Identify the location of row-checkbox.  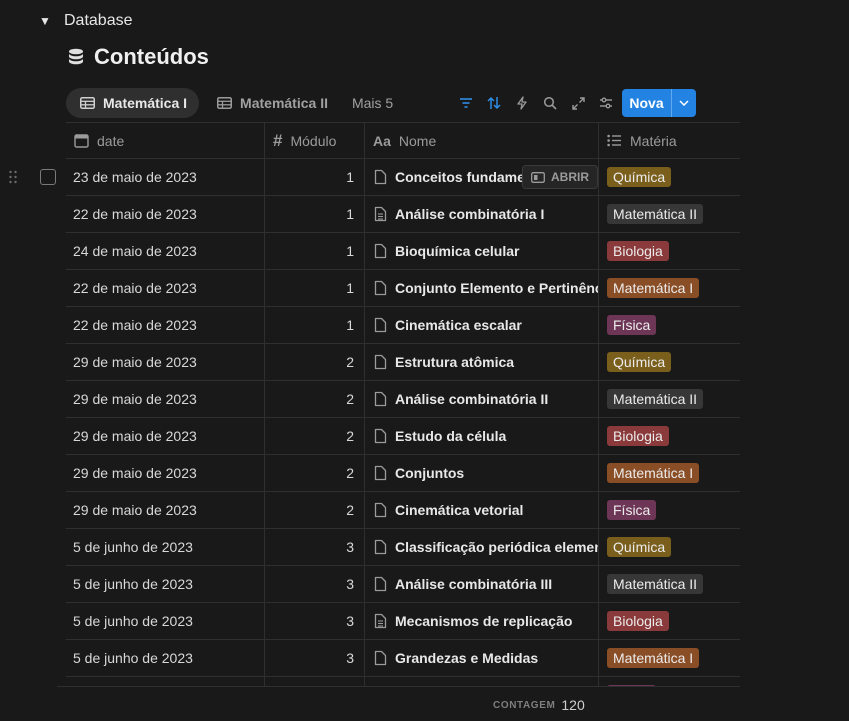
(48, 177).